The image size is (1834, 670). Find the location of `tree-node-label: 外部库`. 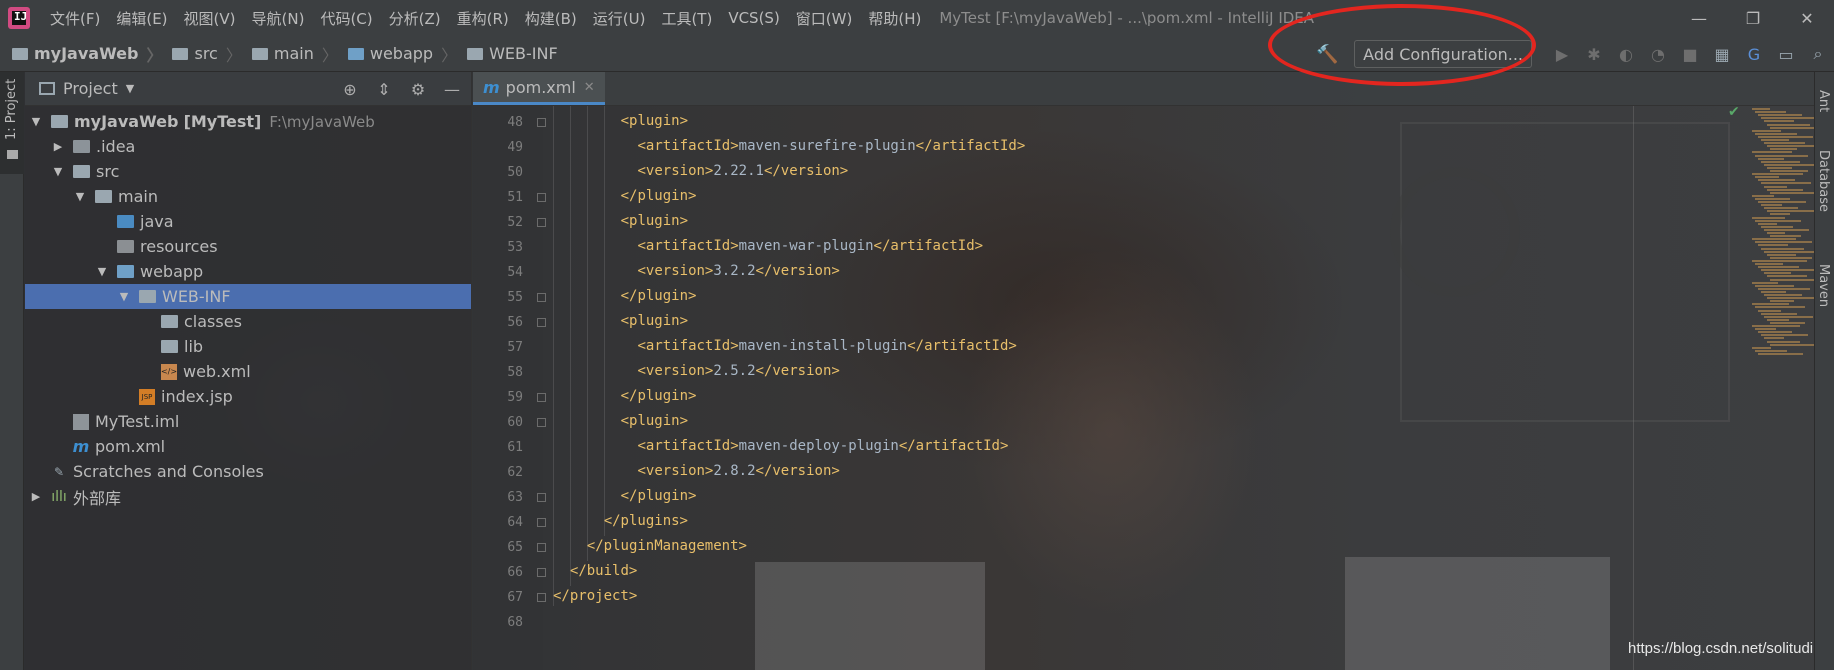

tree-node-label: 外部库 is located at coordinates (97, 498).